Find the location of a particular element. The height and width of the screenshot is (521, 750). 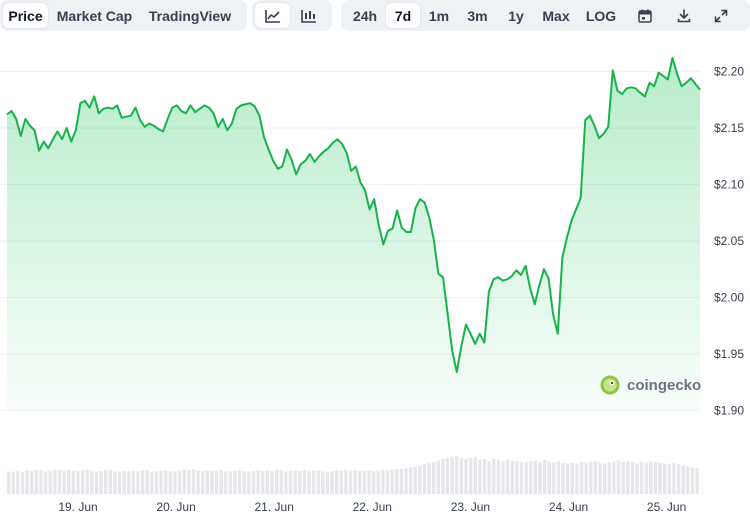

chart-type-switcher is located at coordinates (292, 15).